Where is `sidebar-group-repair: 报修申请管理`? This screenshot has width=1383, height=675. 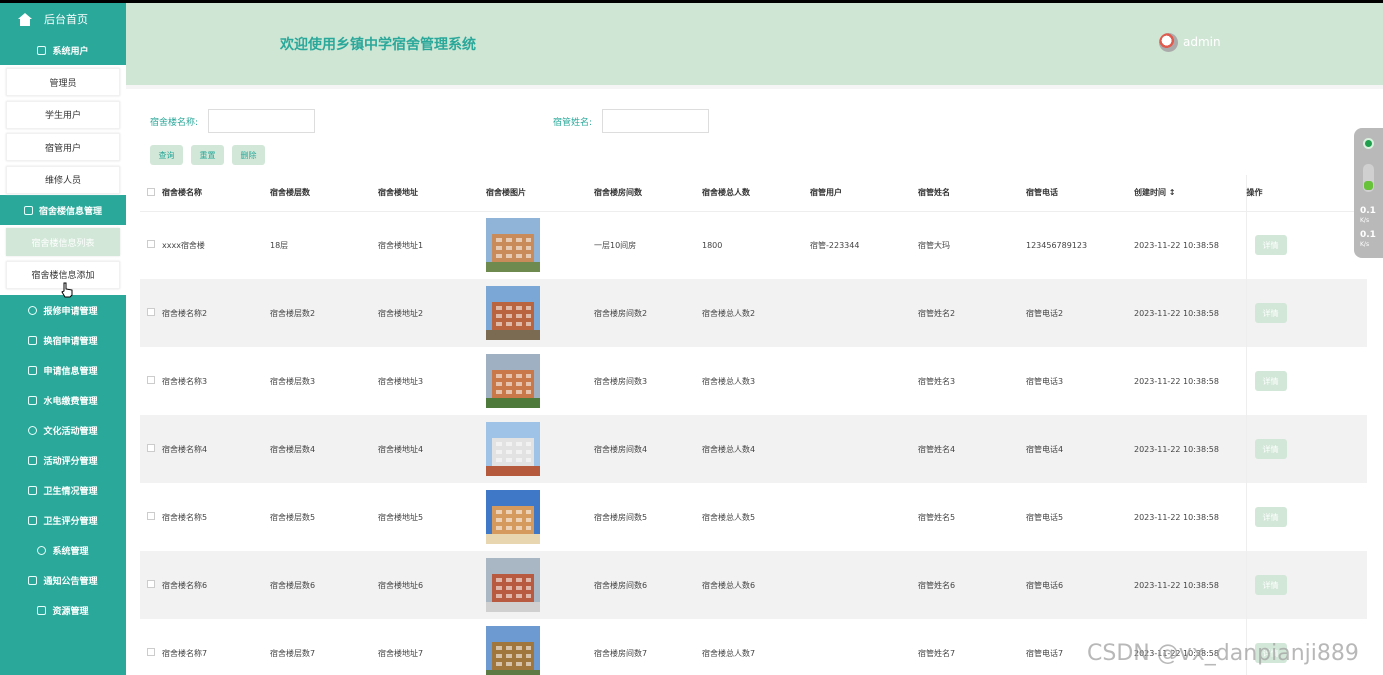 sidebar-group-repair: 报修申请管理 is located at coordinates (63, 310).